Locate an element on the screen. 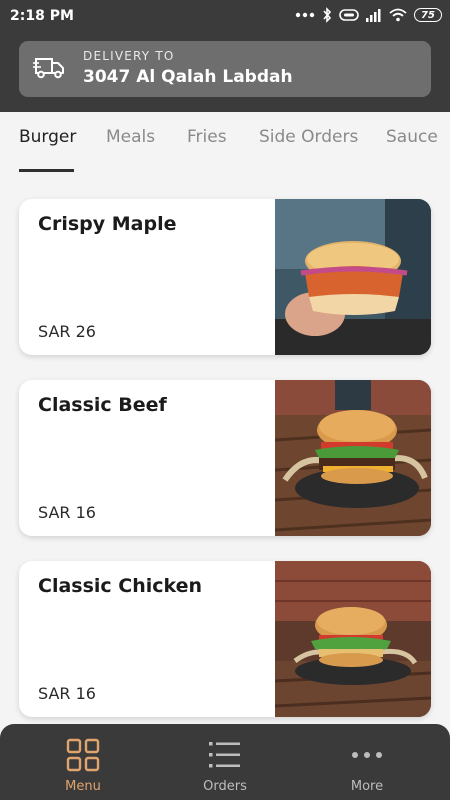  delivery-address-selector: DELIVERY TO 3047 Al Qalah Labdah is located at coordinates (225, 69).